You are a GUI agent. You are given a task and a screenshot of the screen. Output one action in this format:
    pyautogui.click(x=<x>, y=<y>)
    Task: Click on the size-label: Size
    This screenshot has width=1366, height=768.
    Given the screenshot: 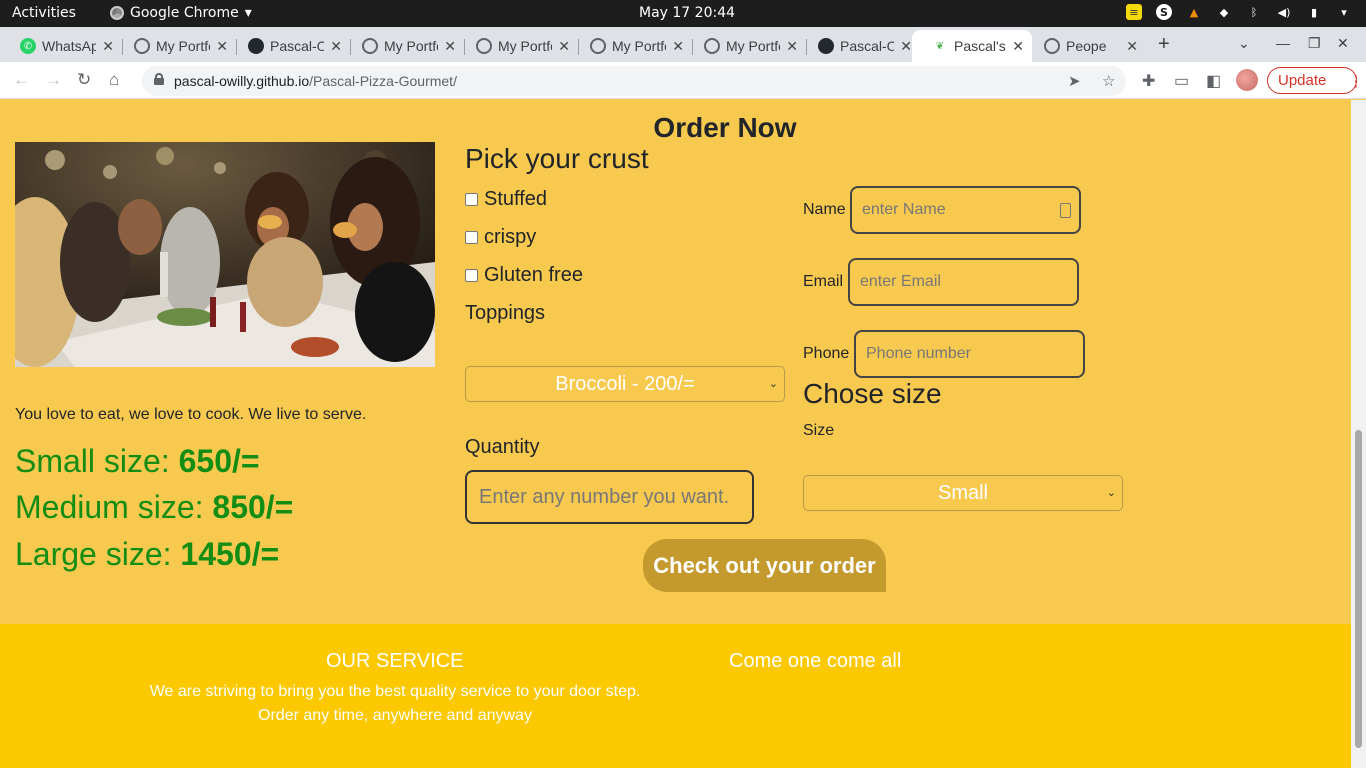 What is the action you would take?
    pyautogui.click(x=819, y=430)
    